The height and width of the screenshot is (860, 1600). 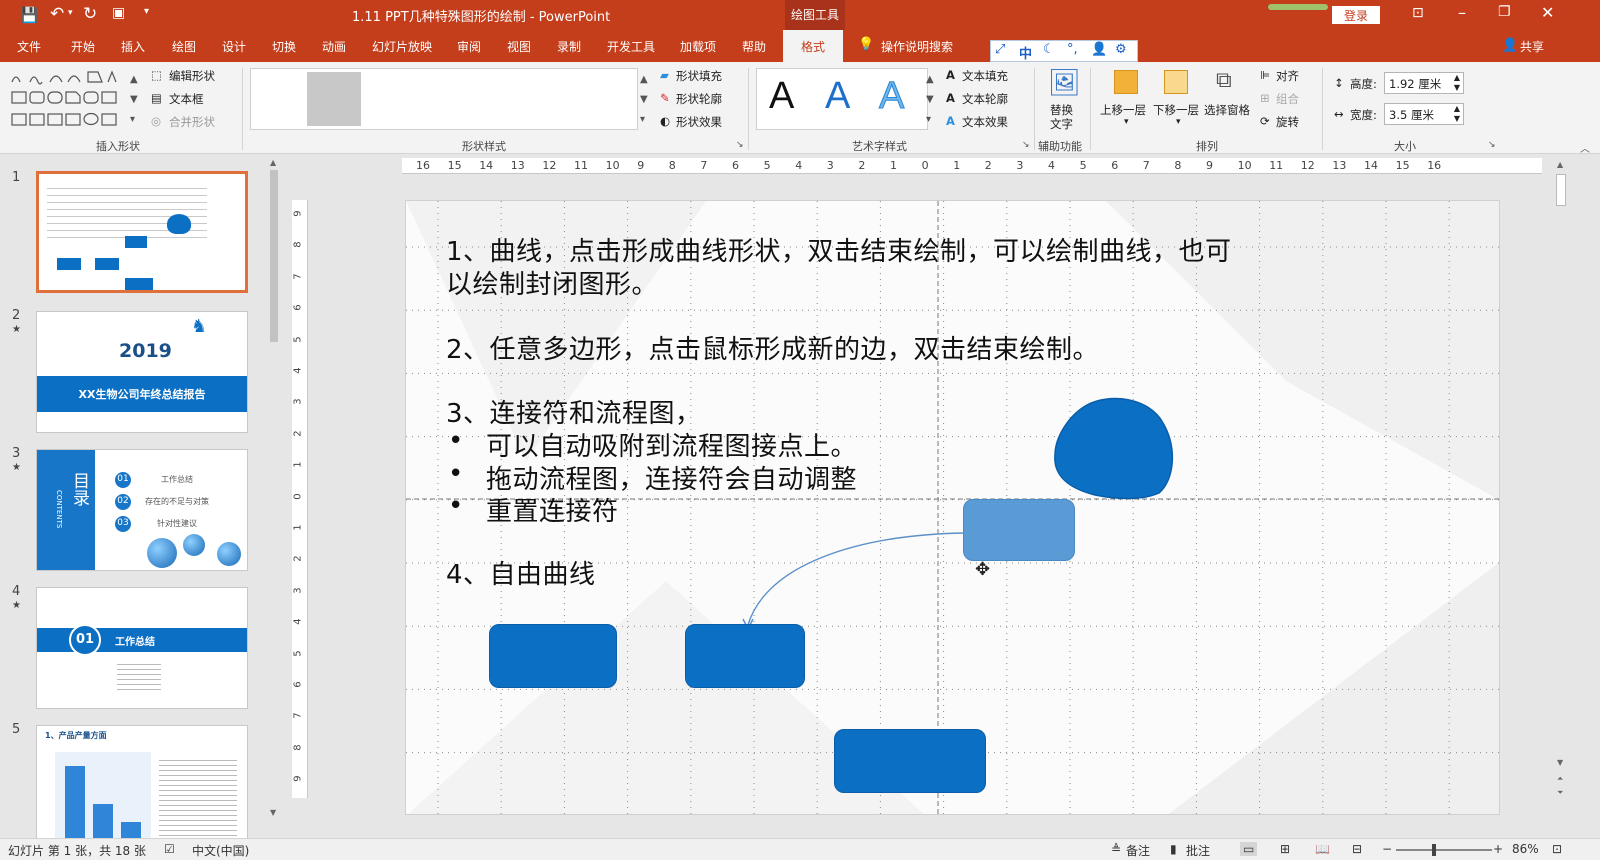 I want to click on send-backward-icon, so click(x=1176, y=82).